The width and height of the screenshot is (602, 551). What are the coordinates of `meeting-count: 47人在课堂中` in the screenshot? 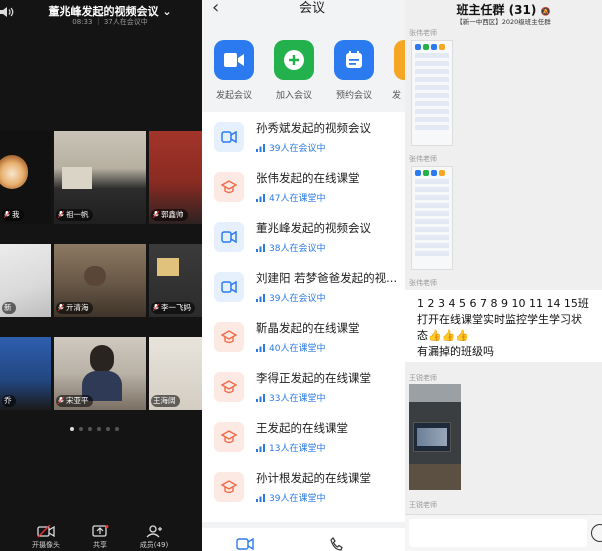 It's located at (290, 197).